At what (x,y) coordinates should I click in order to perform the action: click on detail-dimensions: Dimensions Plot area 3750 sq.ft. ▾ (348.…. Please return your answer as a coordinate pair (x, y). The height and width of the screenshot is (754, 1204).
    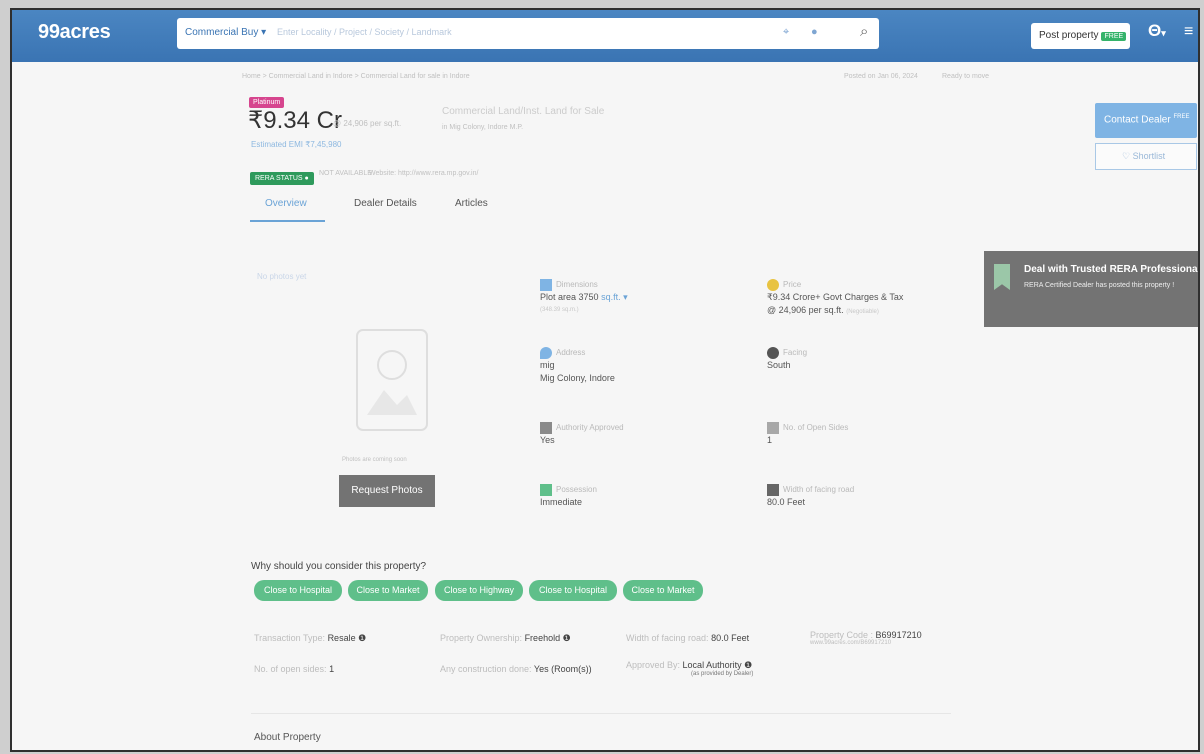
    Looking at the image, I should click on (584, 297).